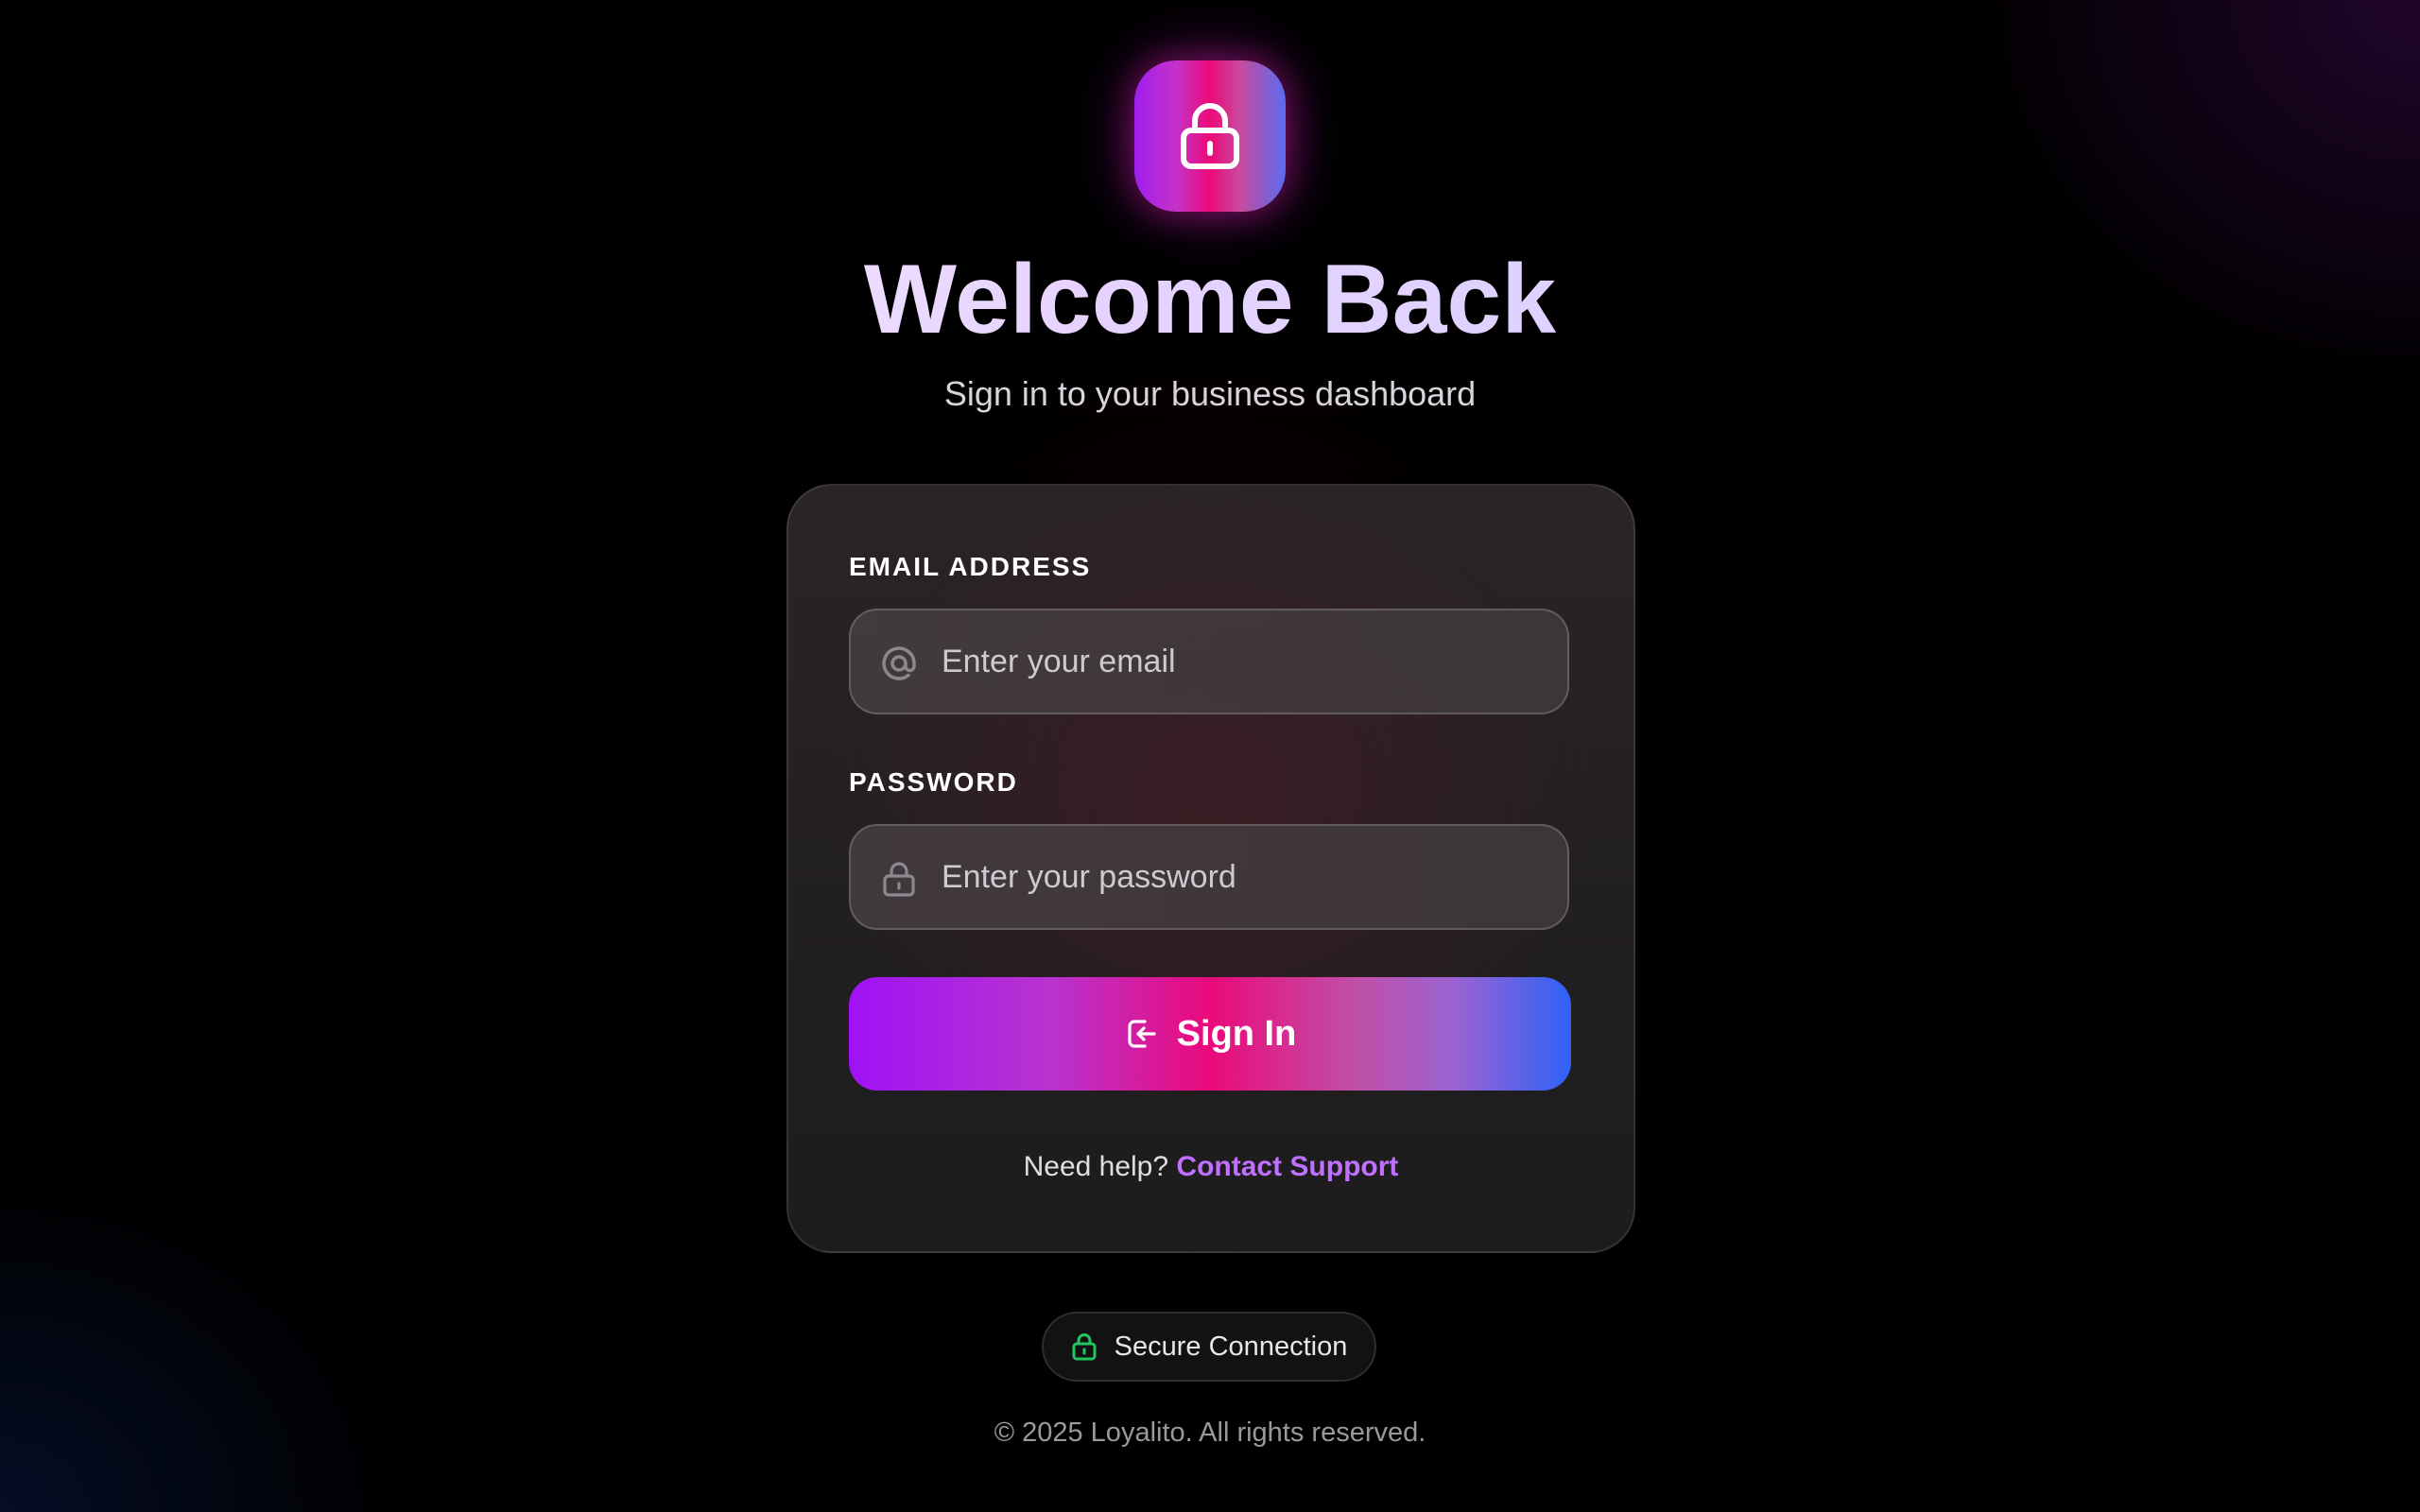 Image resolution: width=2420 pixels, height=1512 pixels. I want to click on email-field-container, so click(1209, 661).